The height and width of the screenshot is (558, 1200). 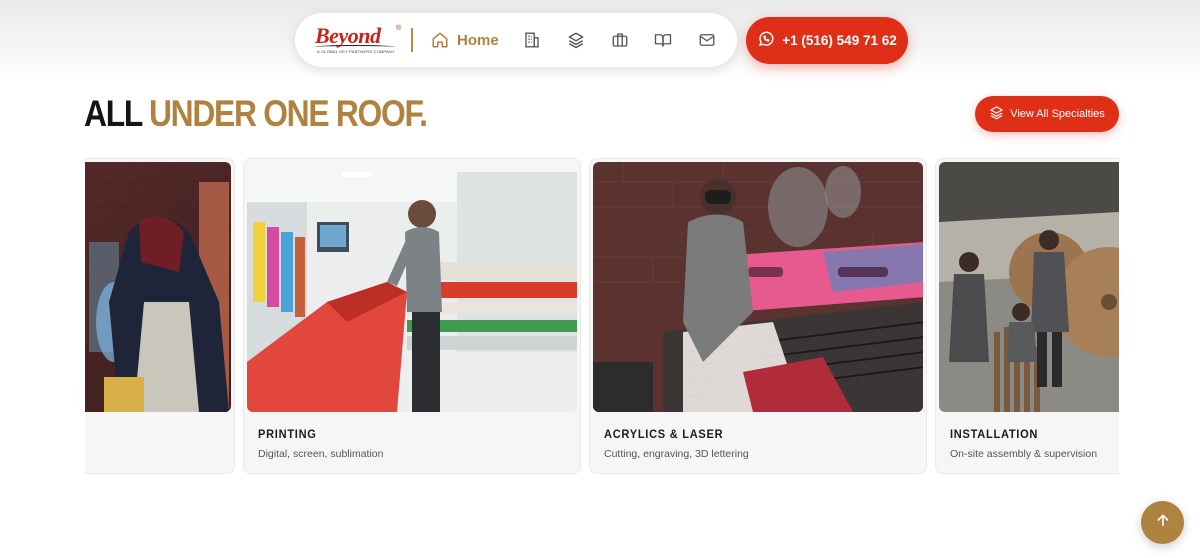 I want to click on brand-logo: Beyond ® A GLOBAL KEY PARTNERS COMPANY, so click(x=358, y=40).